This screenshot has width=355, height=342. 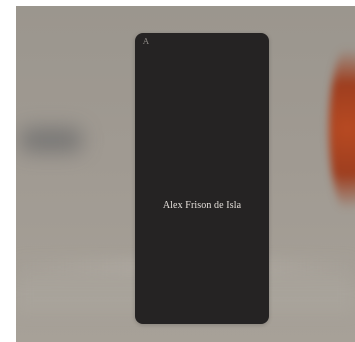 I want to click on blurred-background-text, so click(x=51, y=140).